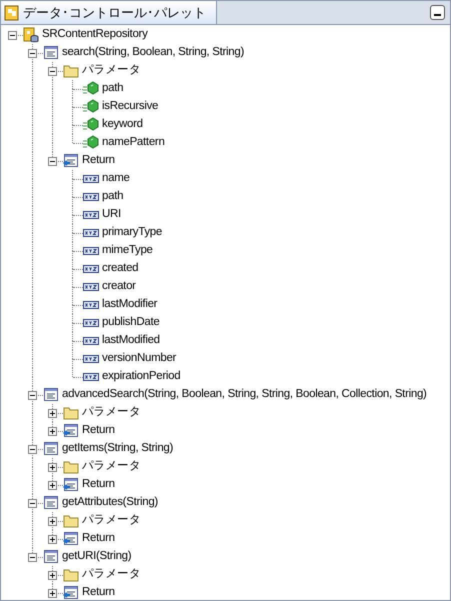  What do you see at coordinates (131, 323) in the screenshot?
I see `tree-item-label: publishDate` at bounding box center [131, 323].